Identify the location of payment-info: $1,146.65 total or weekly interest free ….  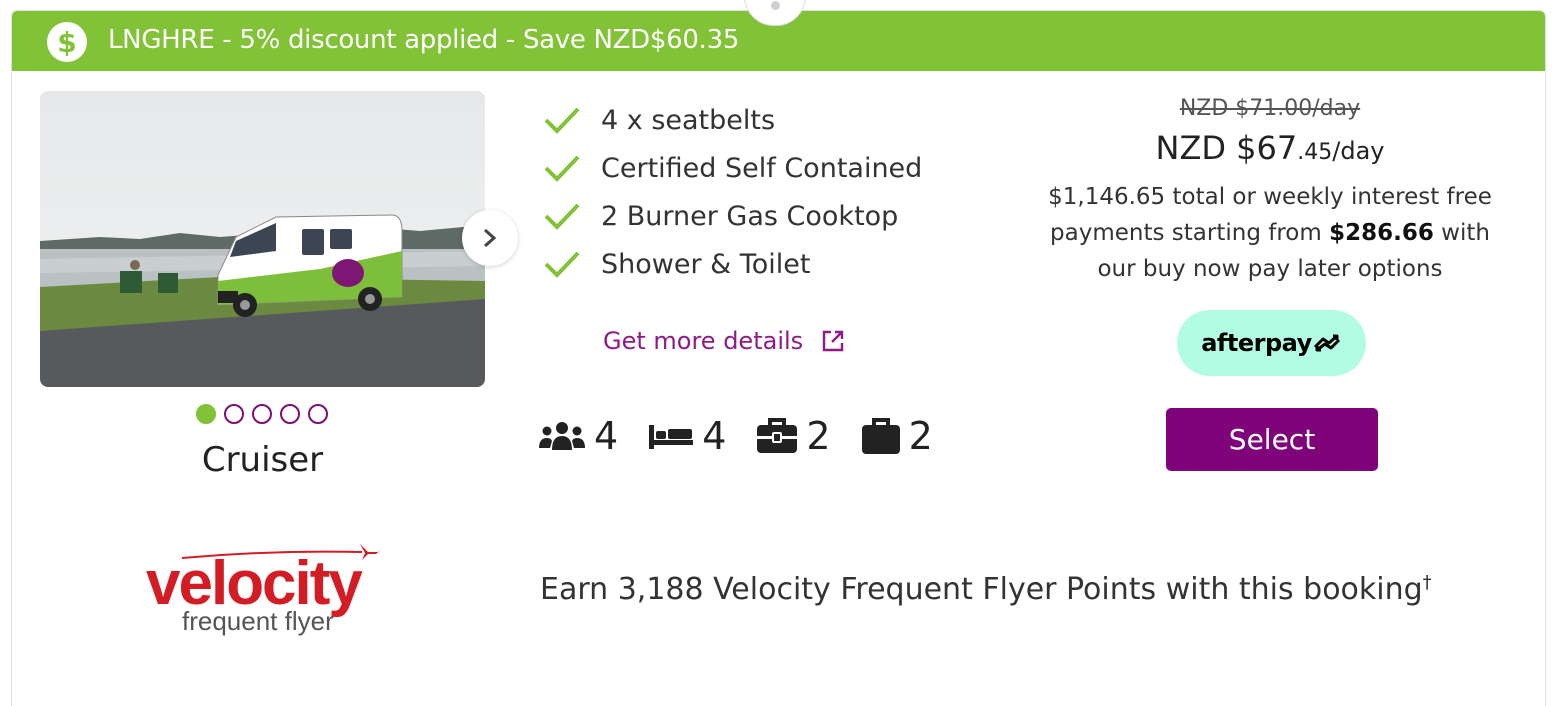
(1270, 233).